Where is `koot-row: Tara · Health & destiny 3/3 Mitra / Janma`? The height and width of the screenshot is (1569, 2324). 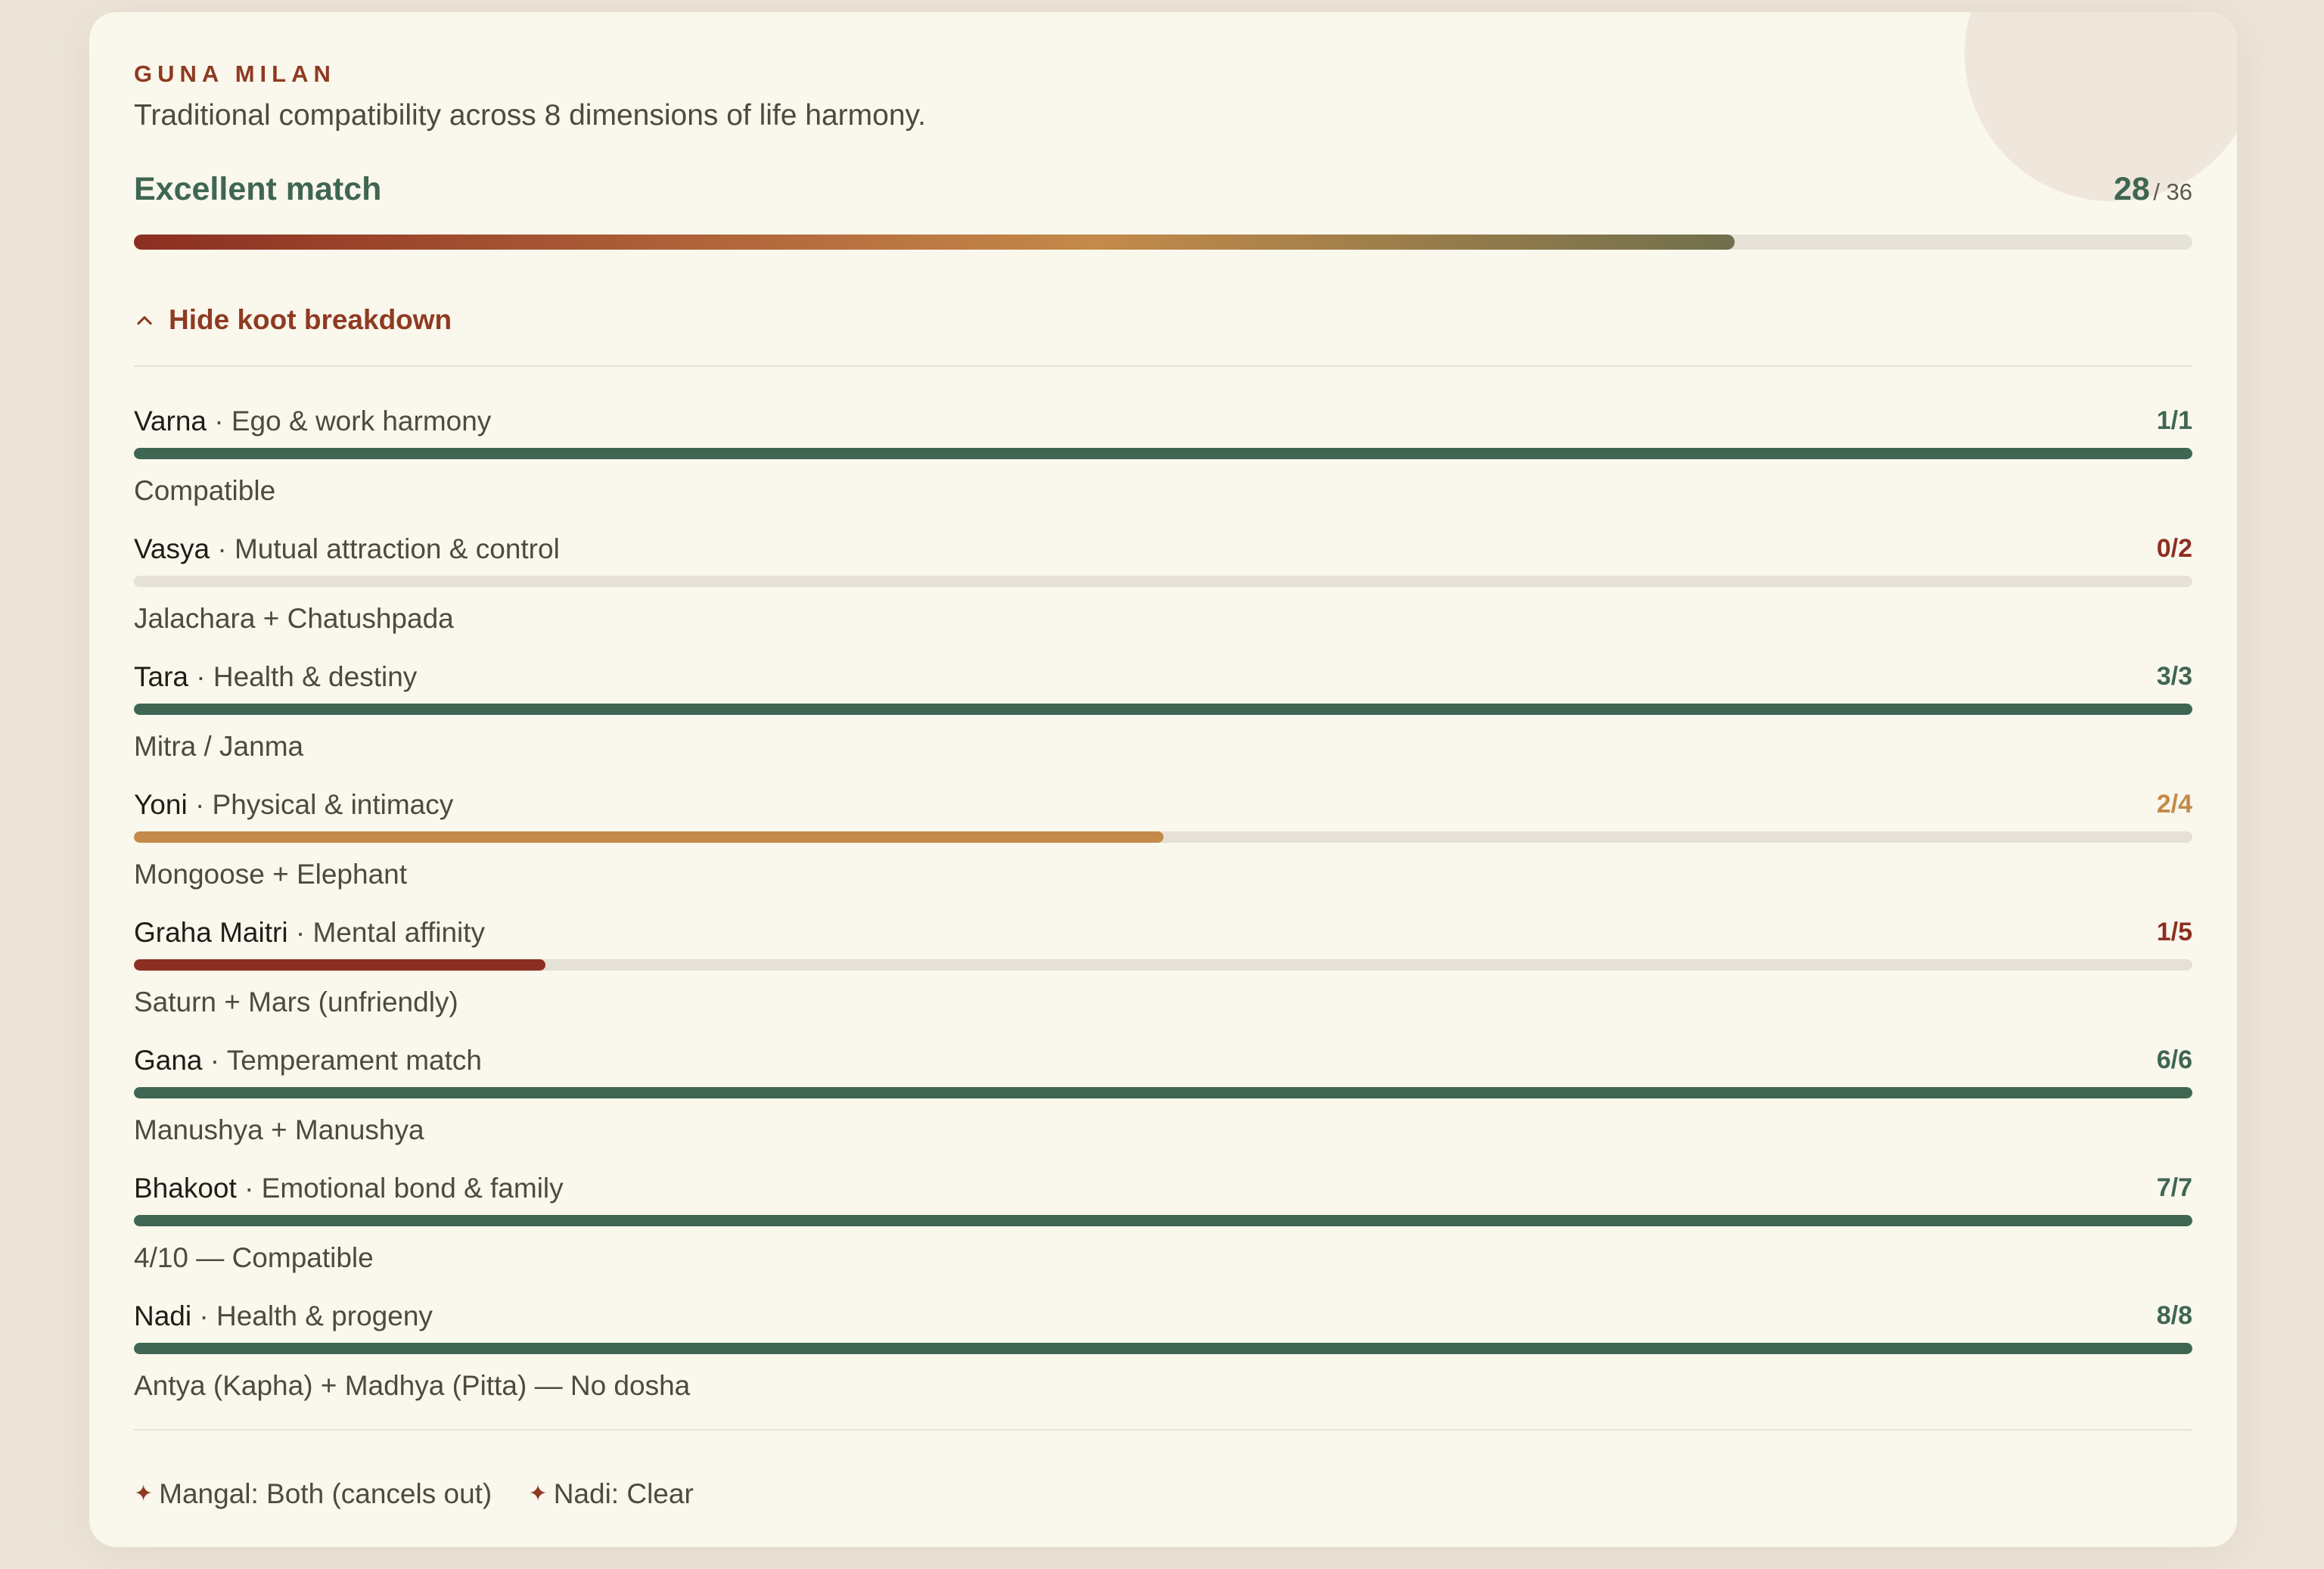 koot-row: Tara · Health & destiny 3/3 Mitra / Janma is located at coordinates (1163, 726).